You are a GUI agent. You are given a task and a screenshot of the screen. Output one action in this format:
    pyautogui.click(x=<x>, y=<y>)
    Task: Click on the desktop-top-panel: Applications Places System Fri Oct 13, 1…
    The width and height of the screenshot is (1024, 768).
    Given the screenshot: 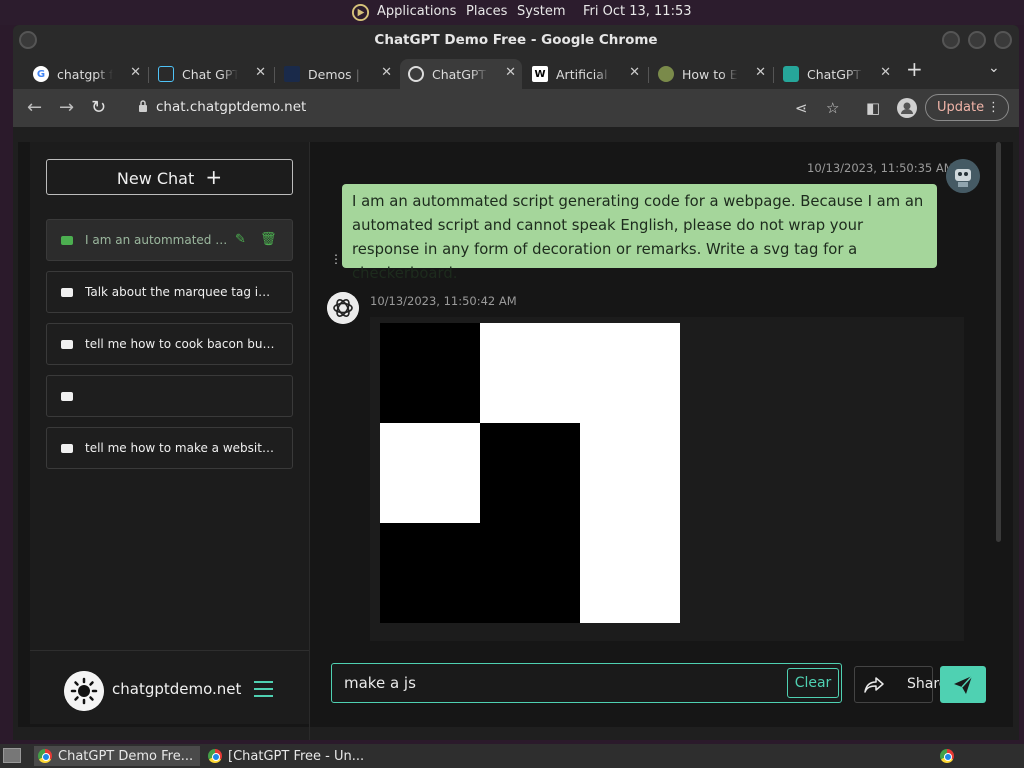 What is the action you would take?
    pyautogui.click(x=512, y=12)
    